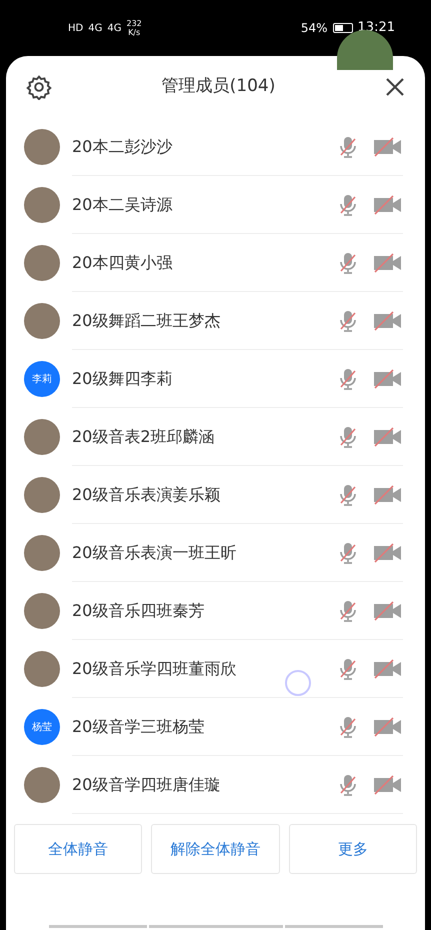  What do you see at coordinates (123, 205) in the screenshot?
I see `member-name: 20本二吴诗源` at bounding box center [123, 205].